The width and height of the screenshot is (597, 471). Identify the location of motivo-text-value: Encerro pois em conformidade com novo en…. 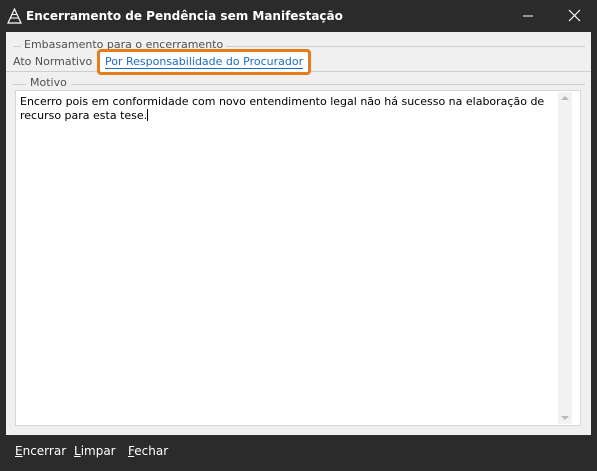
(282, 108).